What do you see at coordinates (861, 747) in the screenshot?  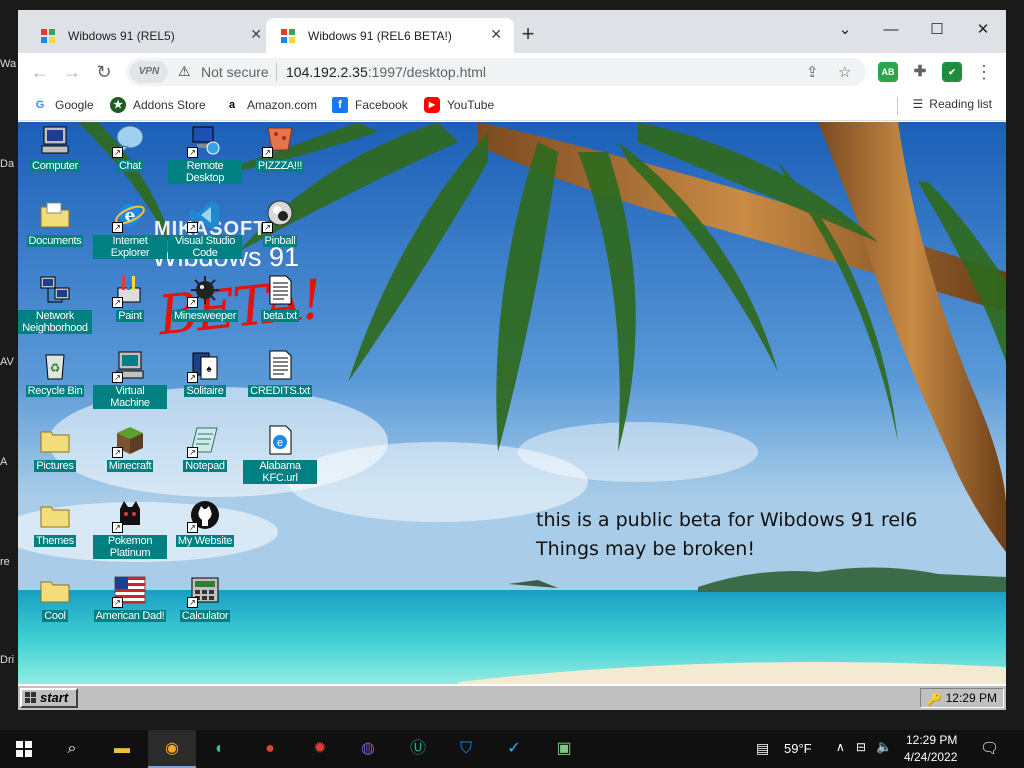 I see `network-tray-icon: ⊟` at bounding box center [861, 747].